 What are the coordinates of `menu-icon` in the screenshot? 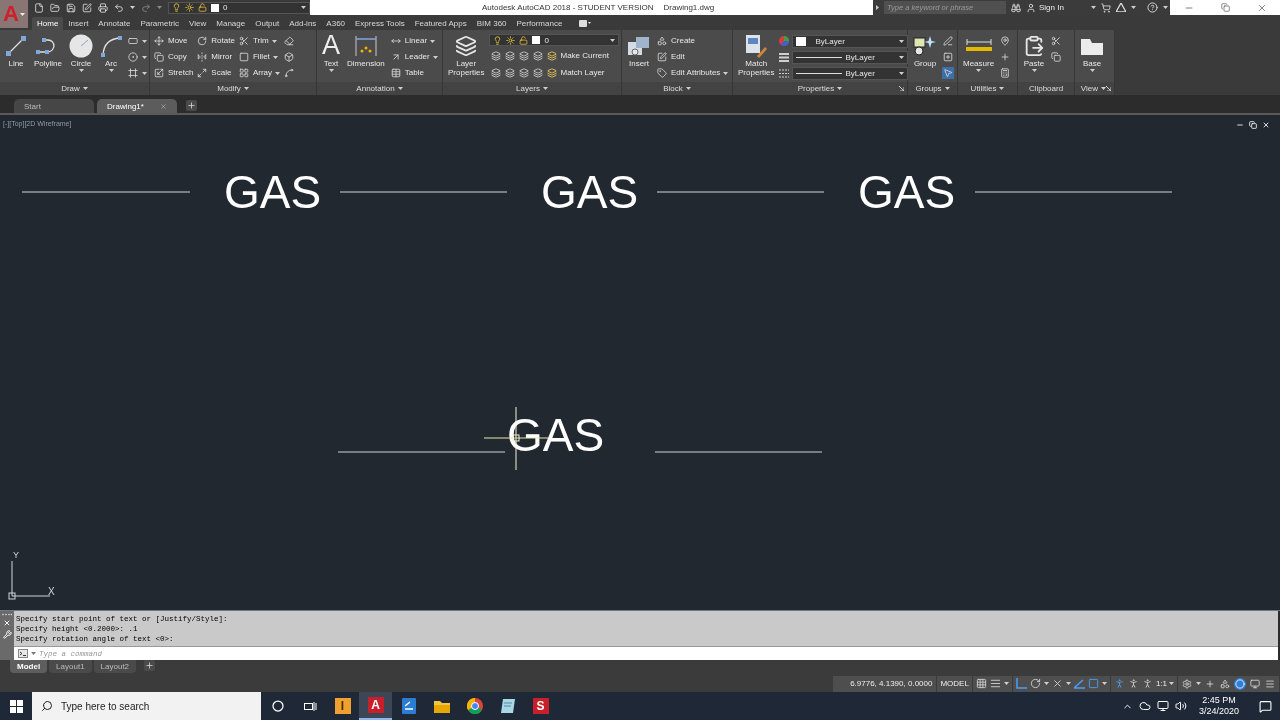 It's located at (1270, 683).